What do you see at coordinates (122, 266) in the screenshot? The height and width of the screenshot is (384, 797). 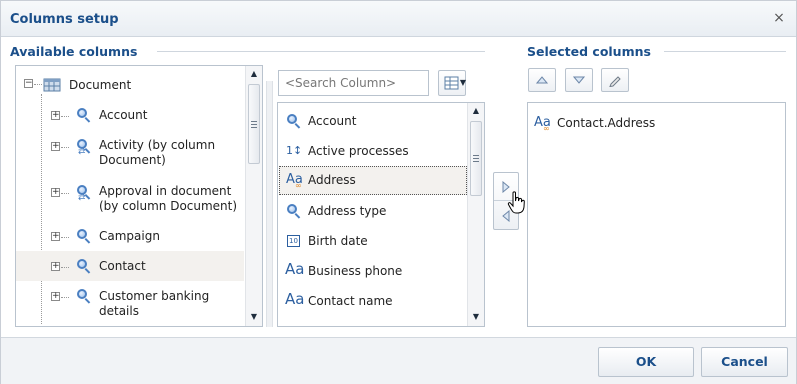 I see `tree-item-contact: Contact` at bounding box center [122, 266].